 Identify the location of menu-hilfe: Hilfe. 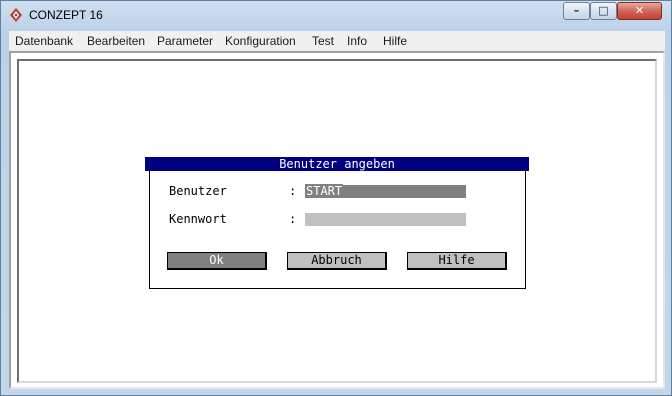
(395, 41).